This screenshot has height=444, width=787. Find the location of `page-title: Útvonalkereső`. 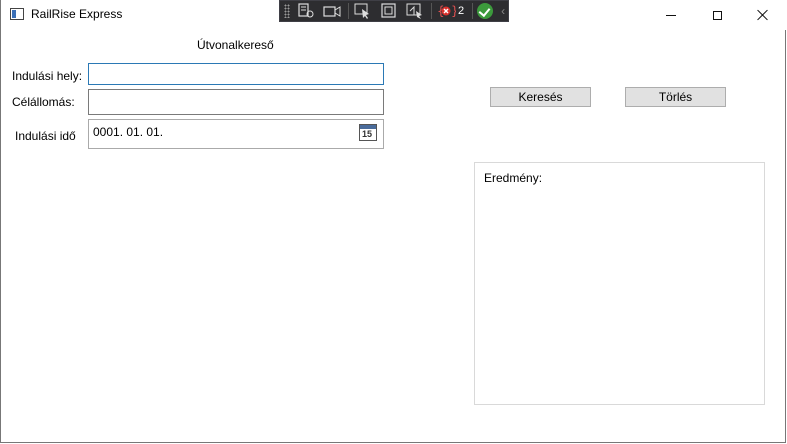

page-title: Útvonalkereső is located at coordinates (235, 45).